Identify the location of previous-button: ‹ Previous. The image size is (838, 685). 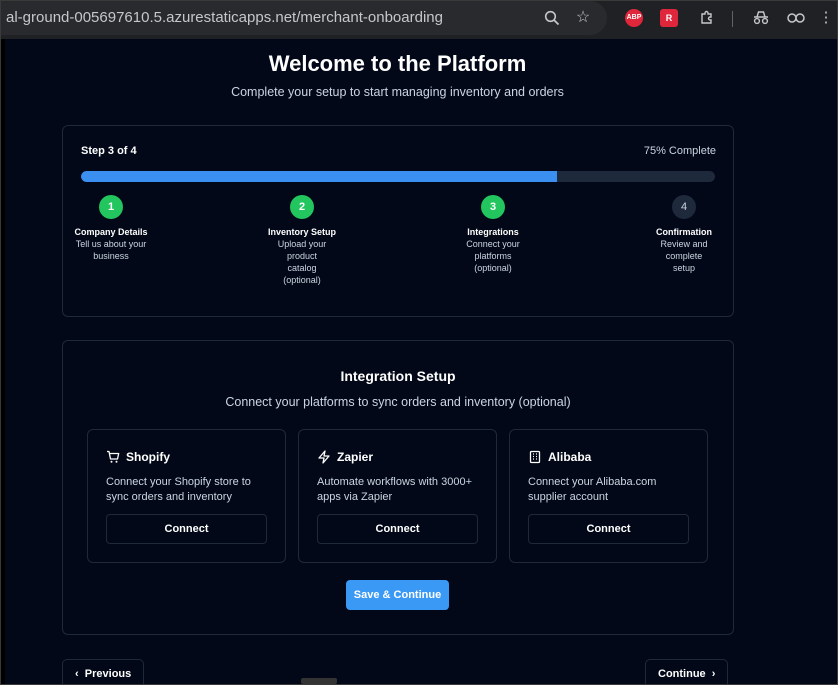
(103, 671).